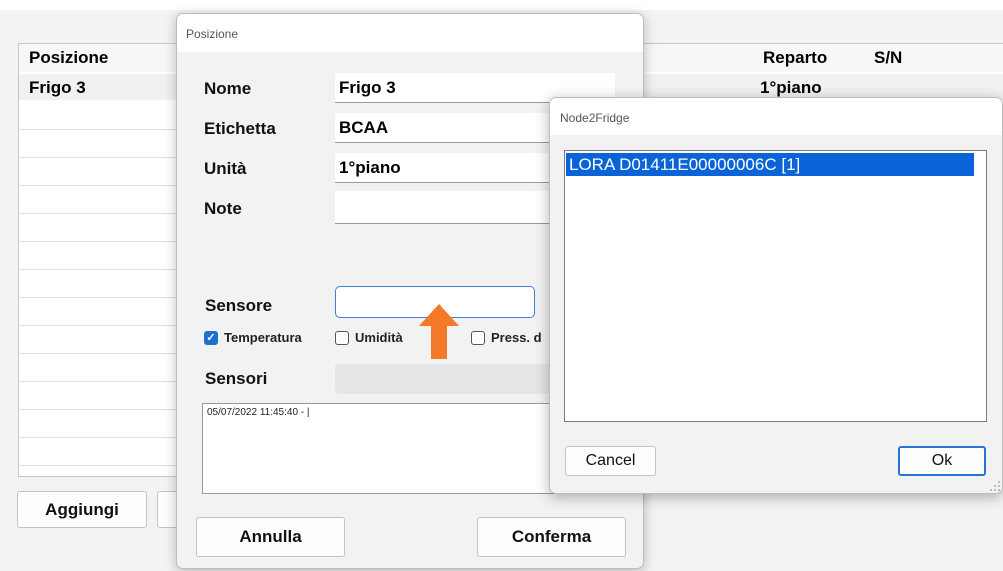 The width and height of the screenshot is (1003, 571). Describe the element at coordinates (776, 116) in the screenshot. I see `dialog-title: Node2Fridge` at that location.